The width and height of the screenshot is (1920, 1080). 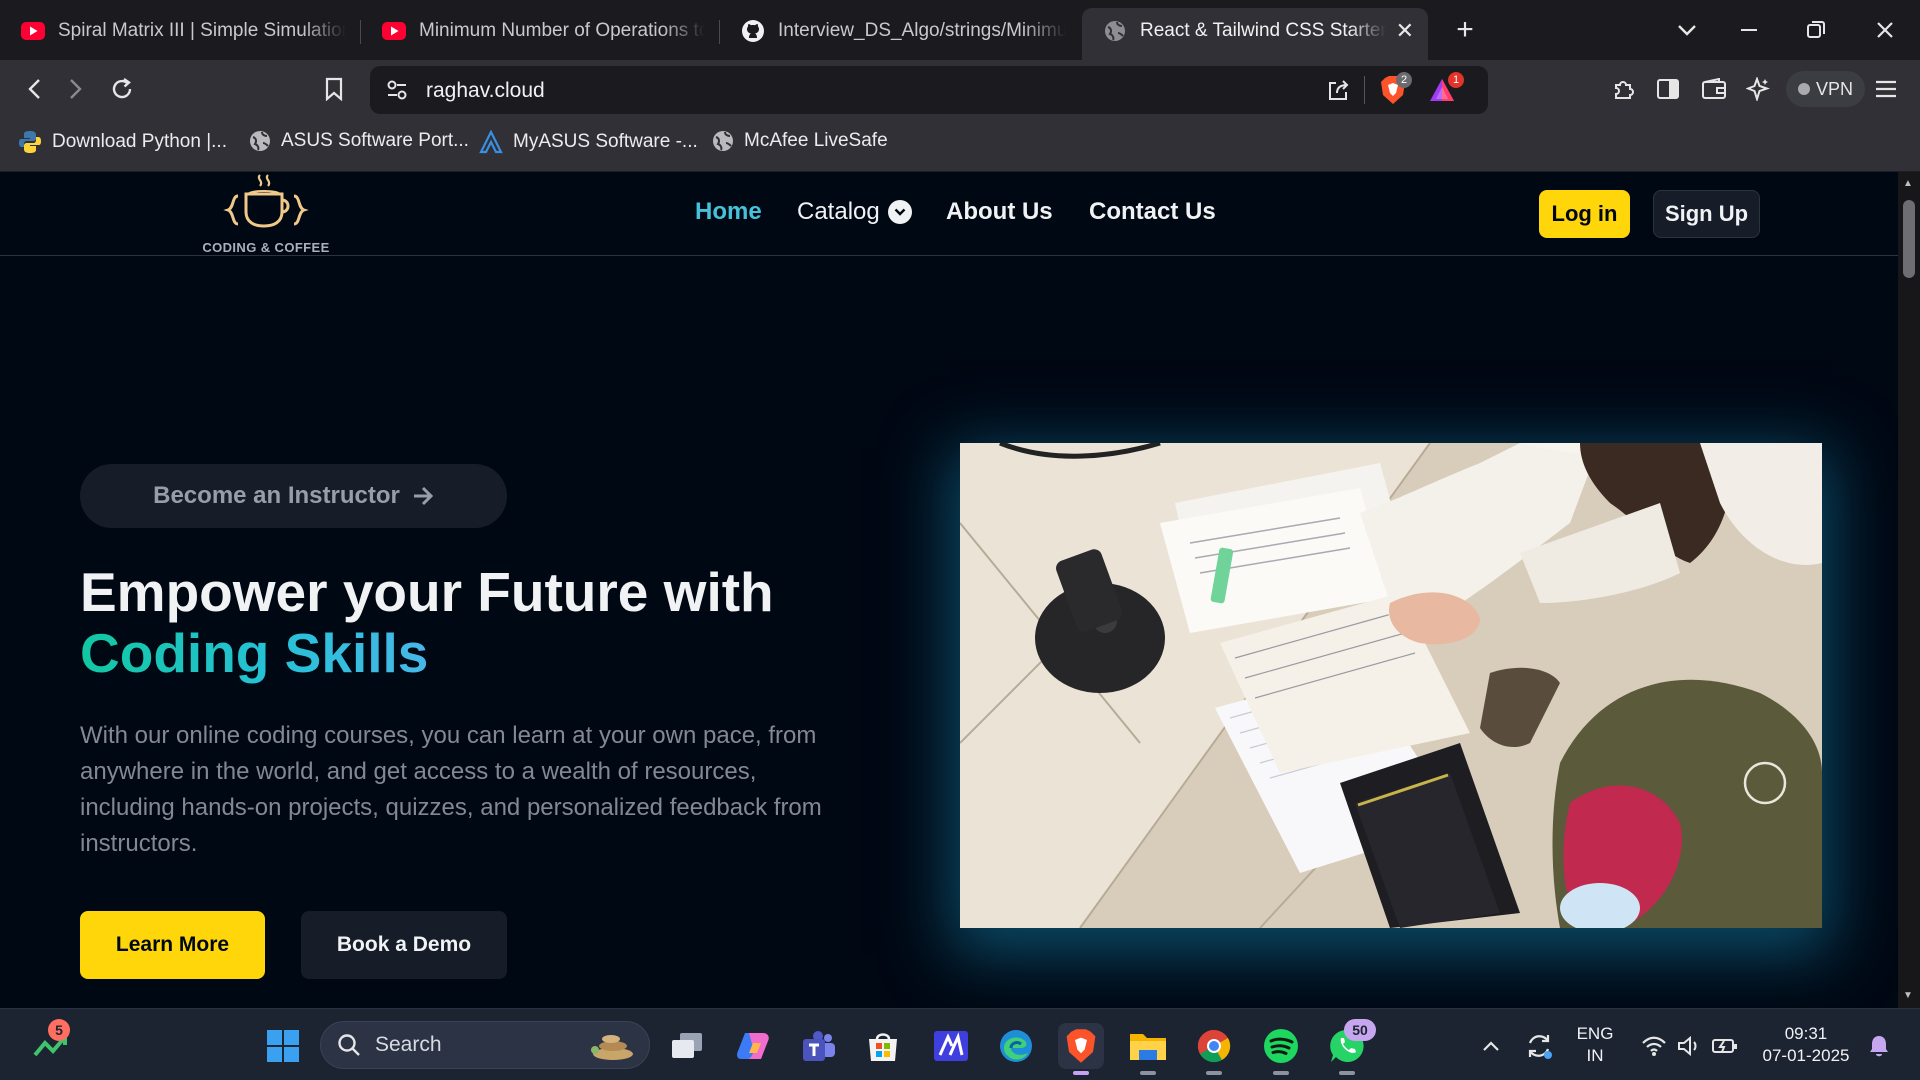 What do you see at coordinates (1081, 1073) in the screenshot?
I see `active-app-indicator` at bounding box center [1081, 1073].